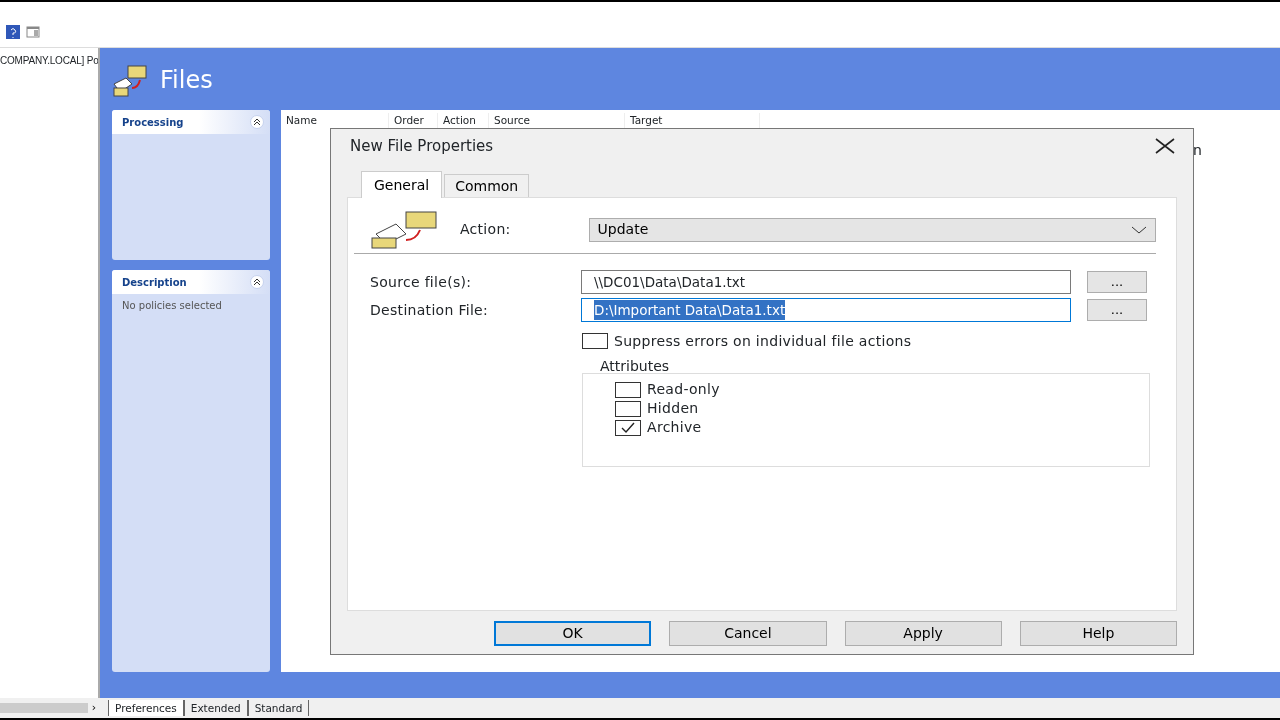 This screenshot has height=720, width=1280. What do you see at coordinates (485, 229) in the screenshot?
I see `field-label: Action:` at bounding box center [485, 229].